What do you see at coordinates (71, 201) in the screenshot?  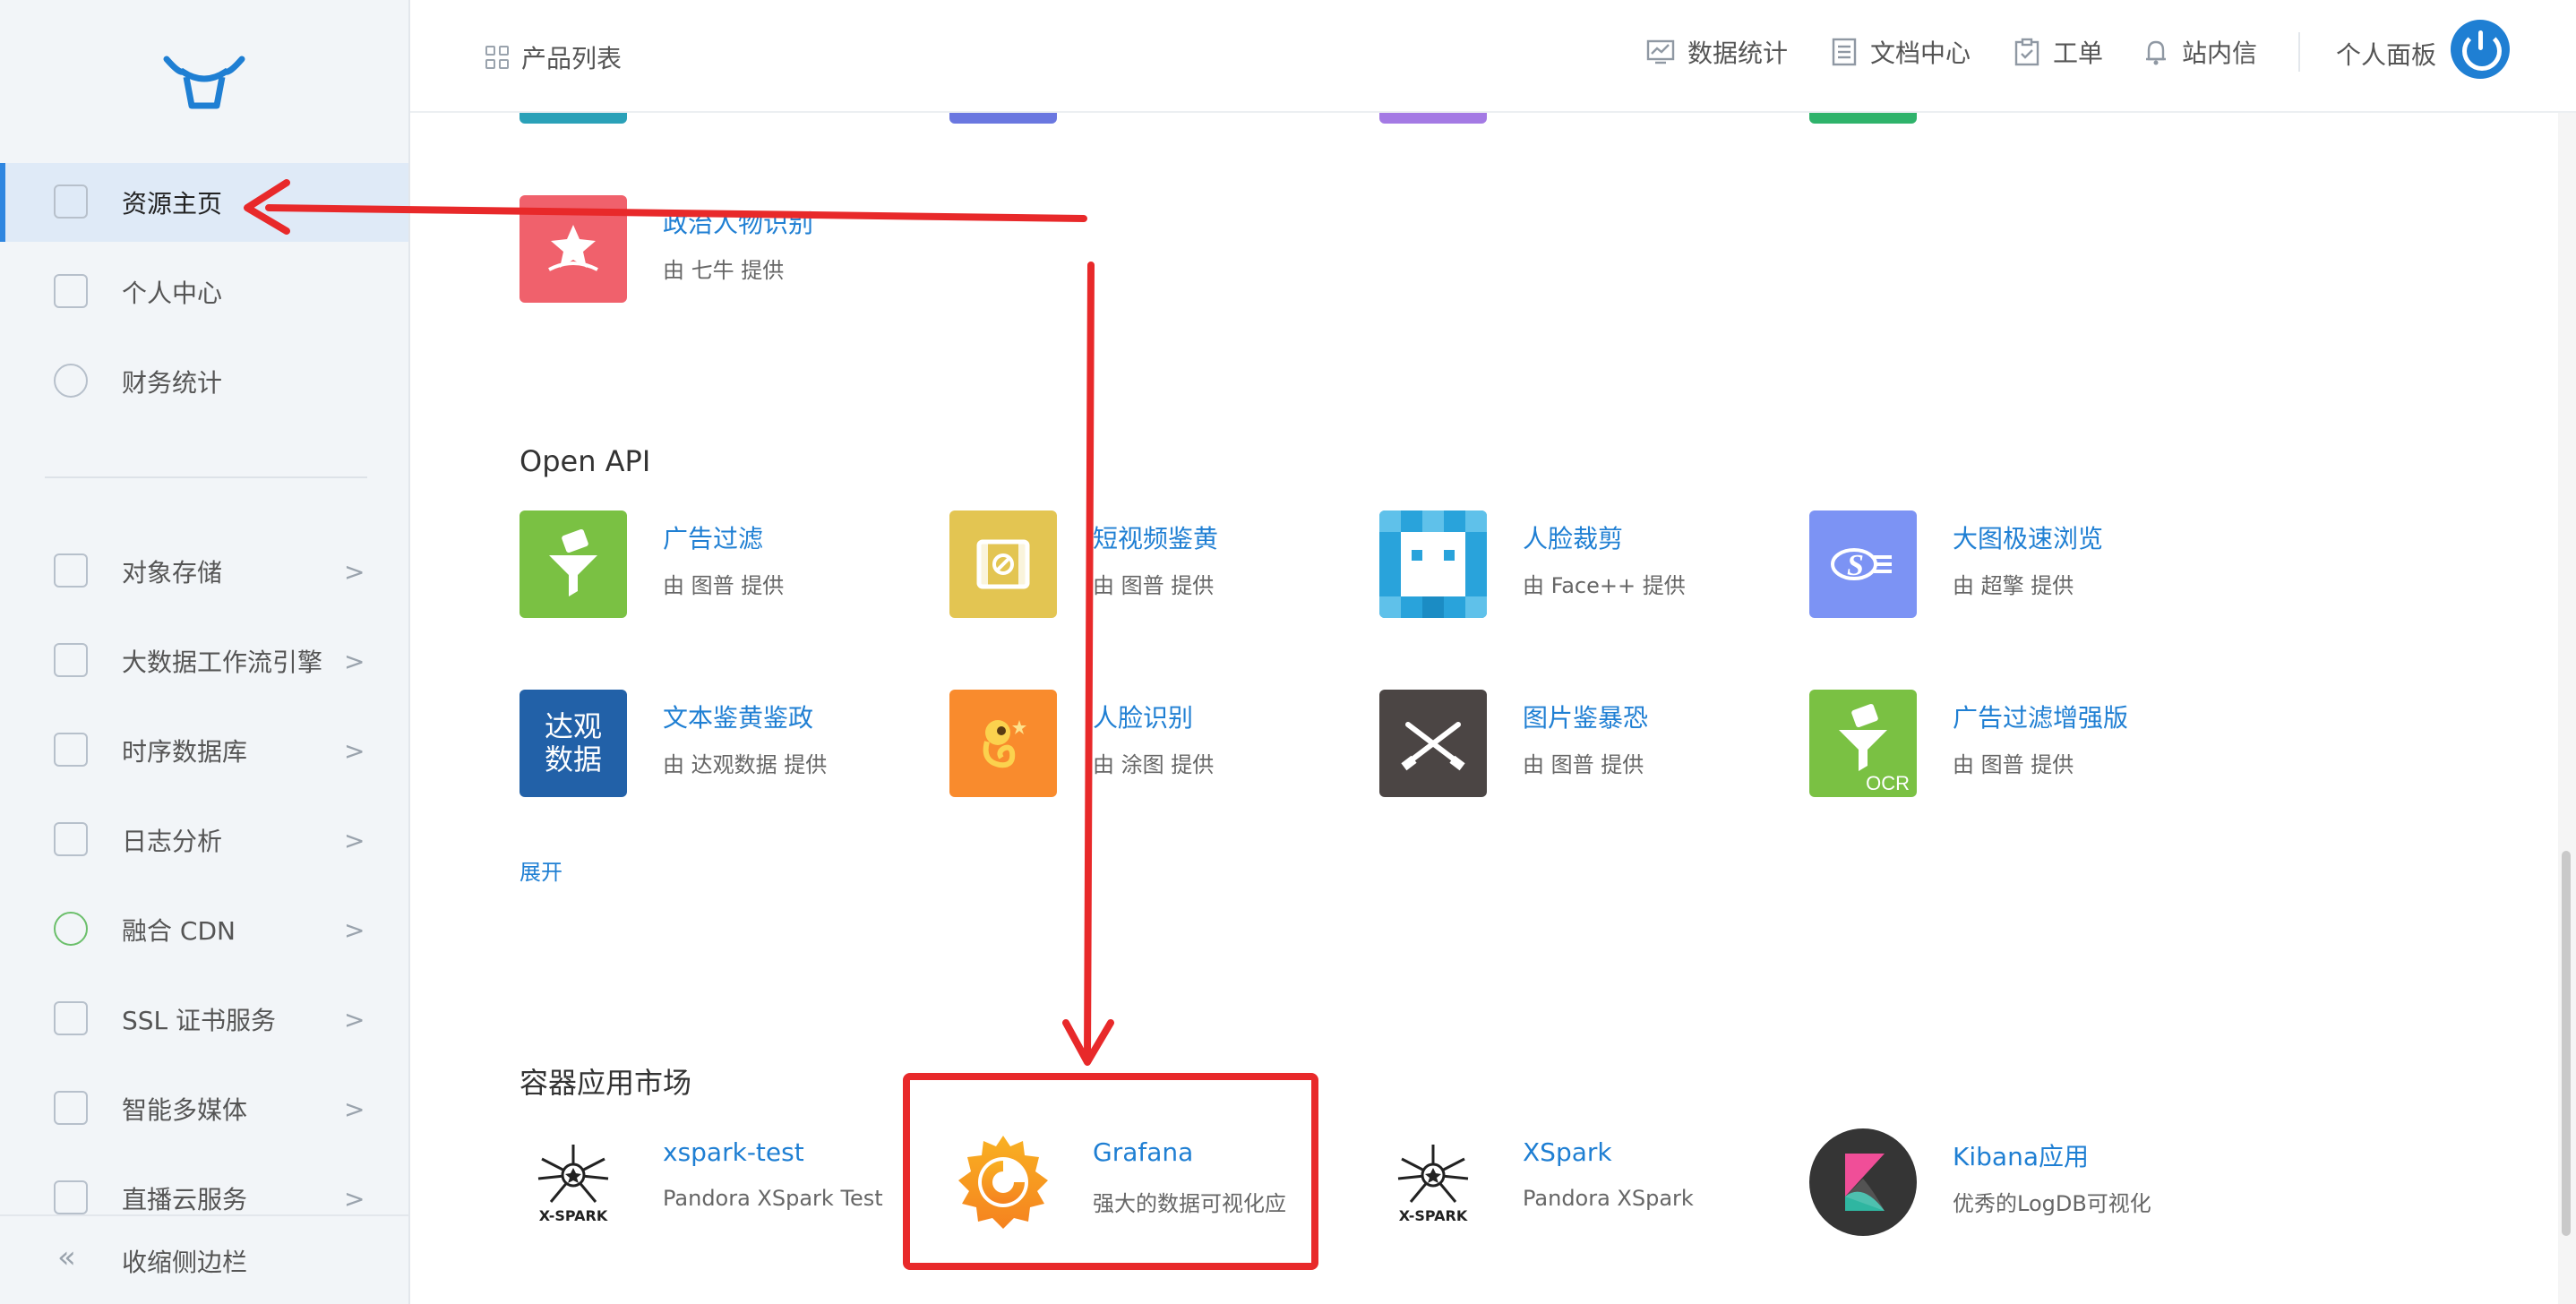 I see `apps-icon` at bounding box center [71, 201].